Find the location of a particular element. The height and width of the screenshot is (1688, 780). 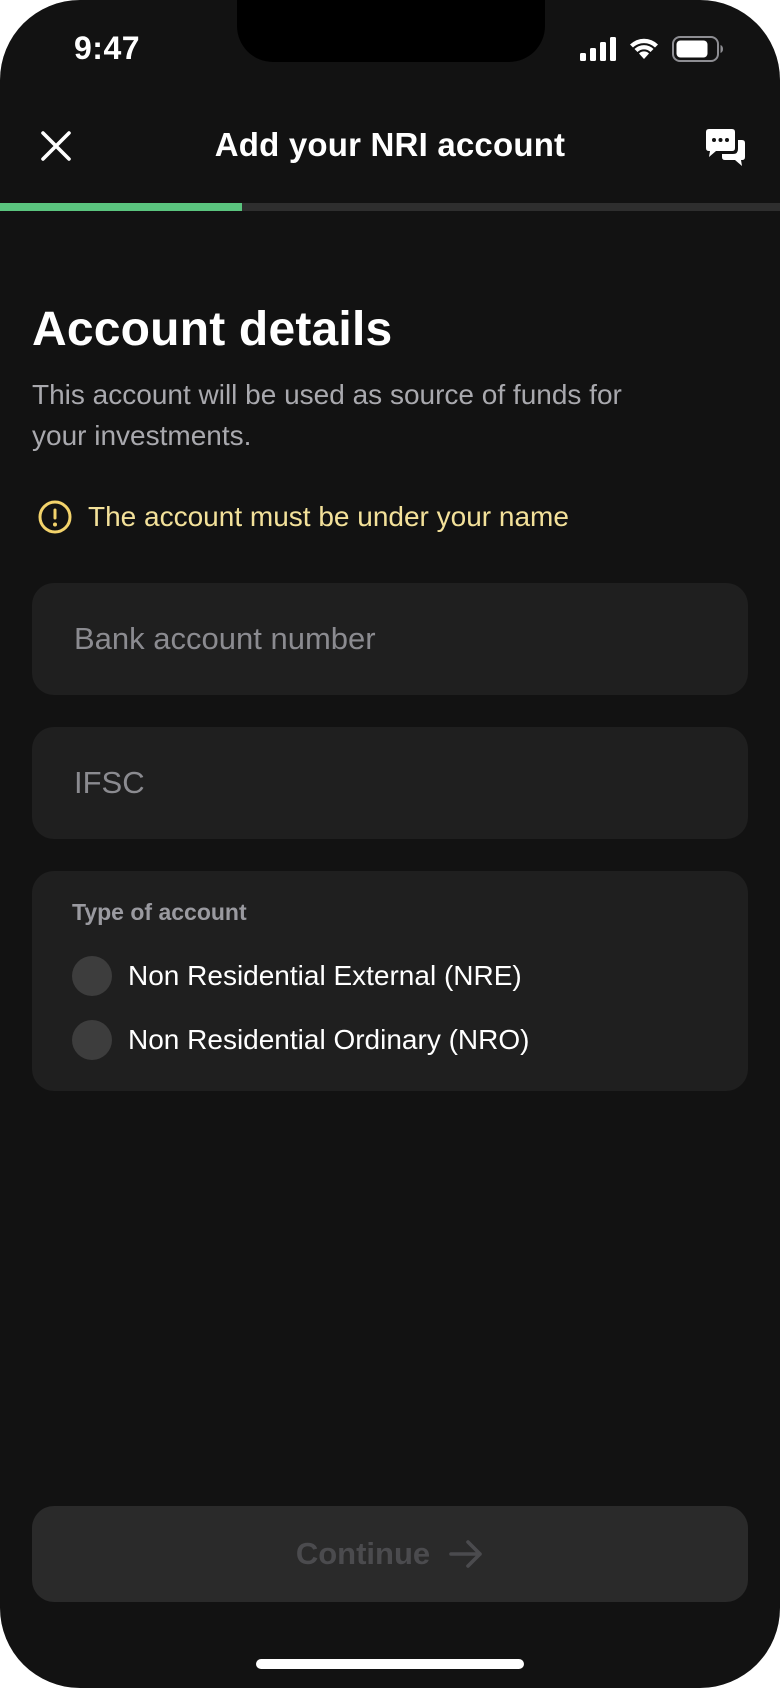

signal-icon is located at coordinates (598, 49).